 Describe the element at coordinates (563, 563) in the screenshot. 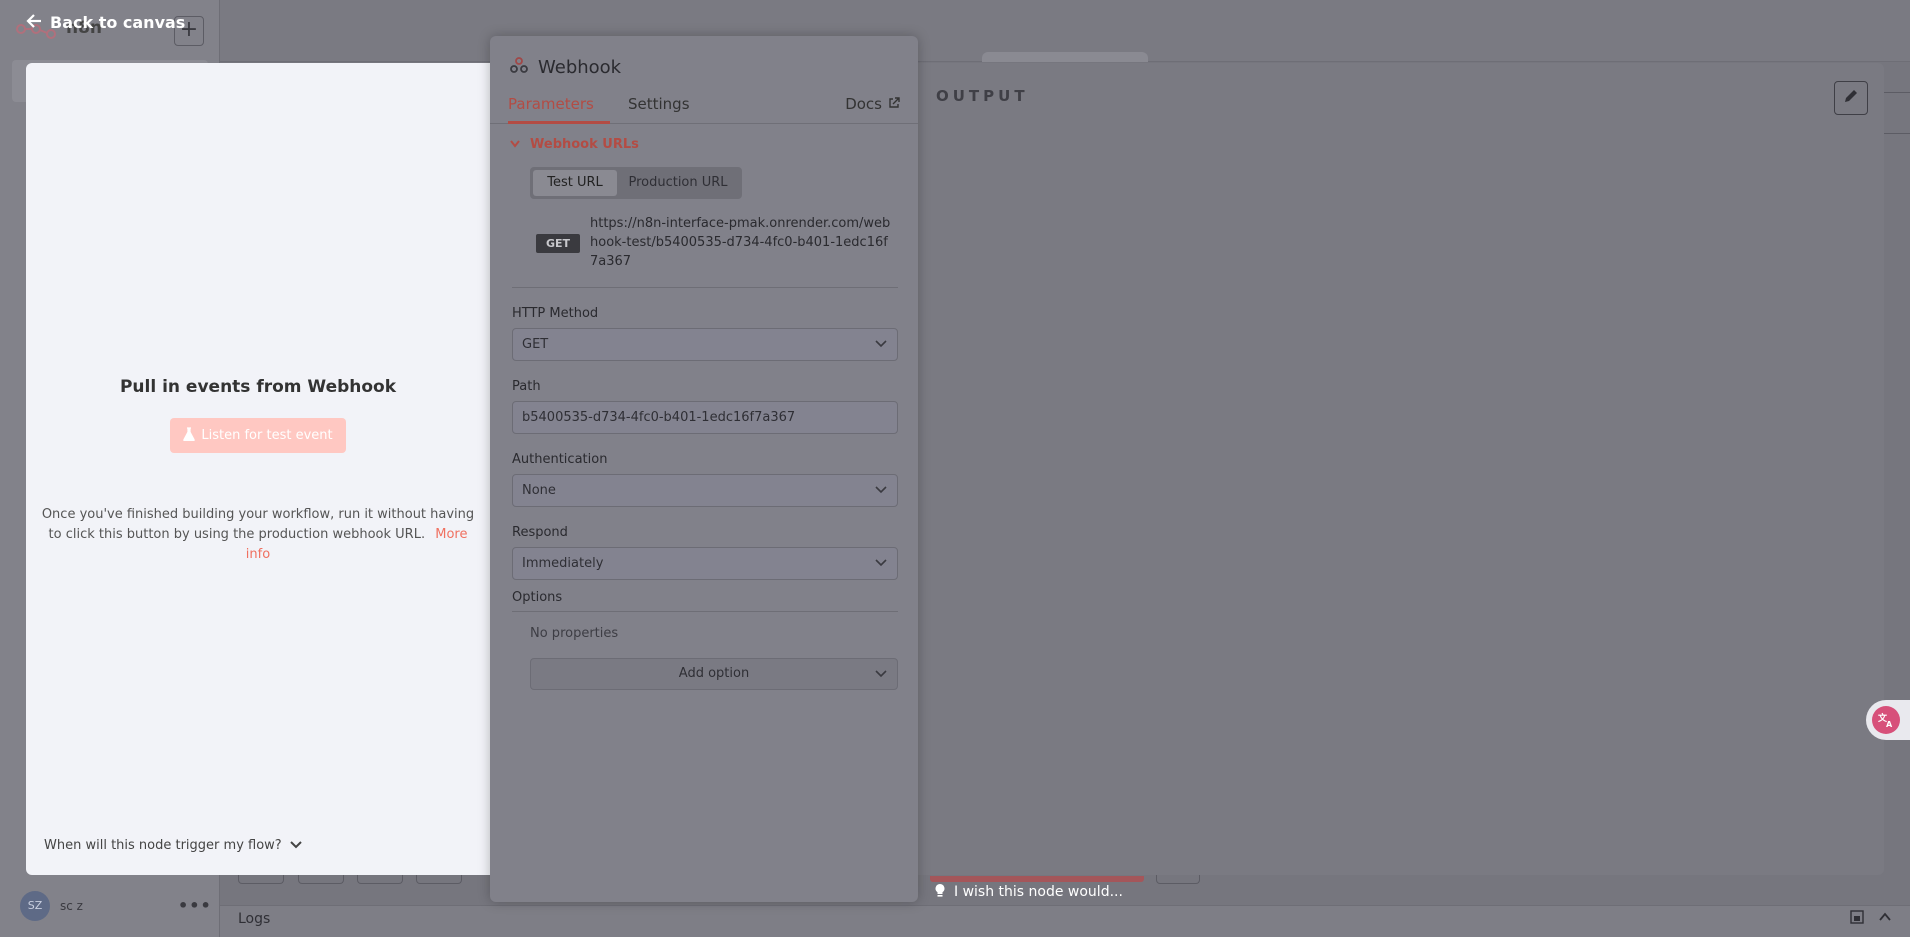

I see `respond-value: Immediately` at that location.